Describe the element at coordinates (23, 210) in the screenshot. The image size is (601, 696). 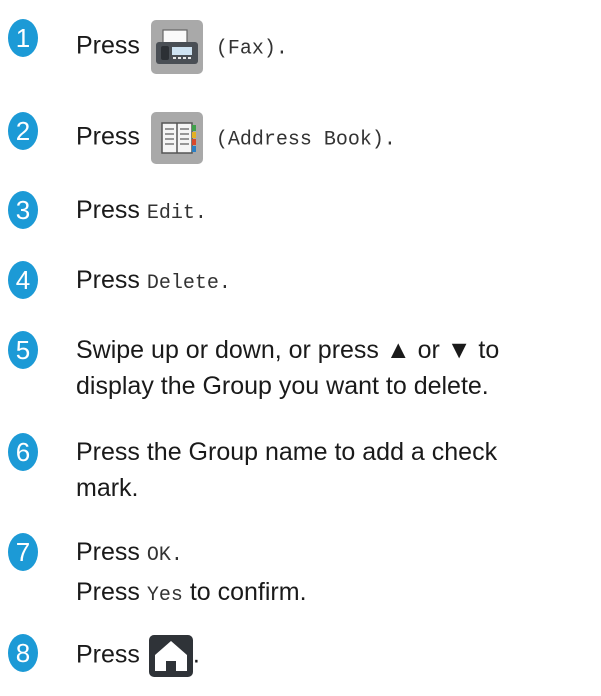
I see `step-number: 3` at that location.